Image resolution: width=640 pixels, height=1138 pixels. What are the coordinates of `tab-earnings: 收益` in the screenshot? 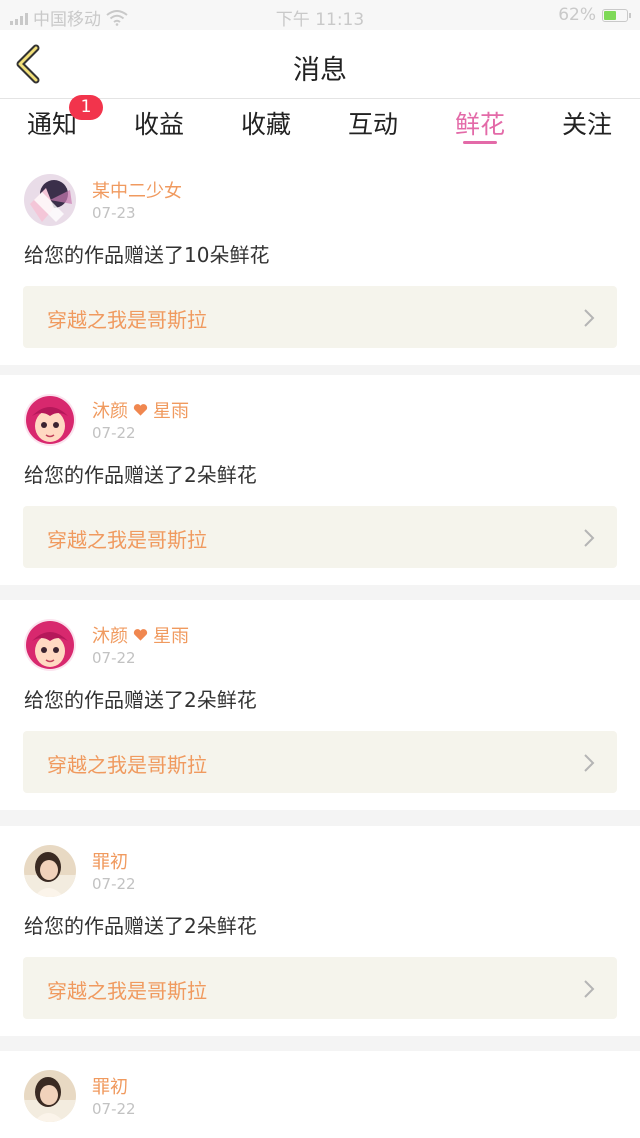 It's located at (159, 123).